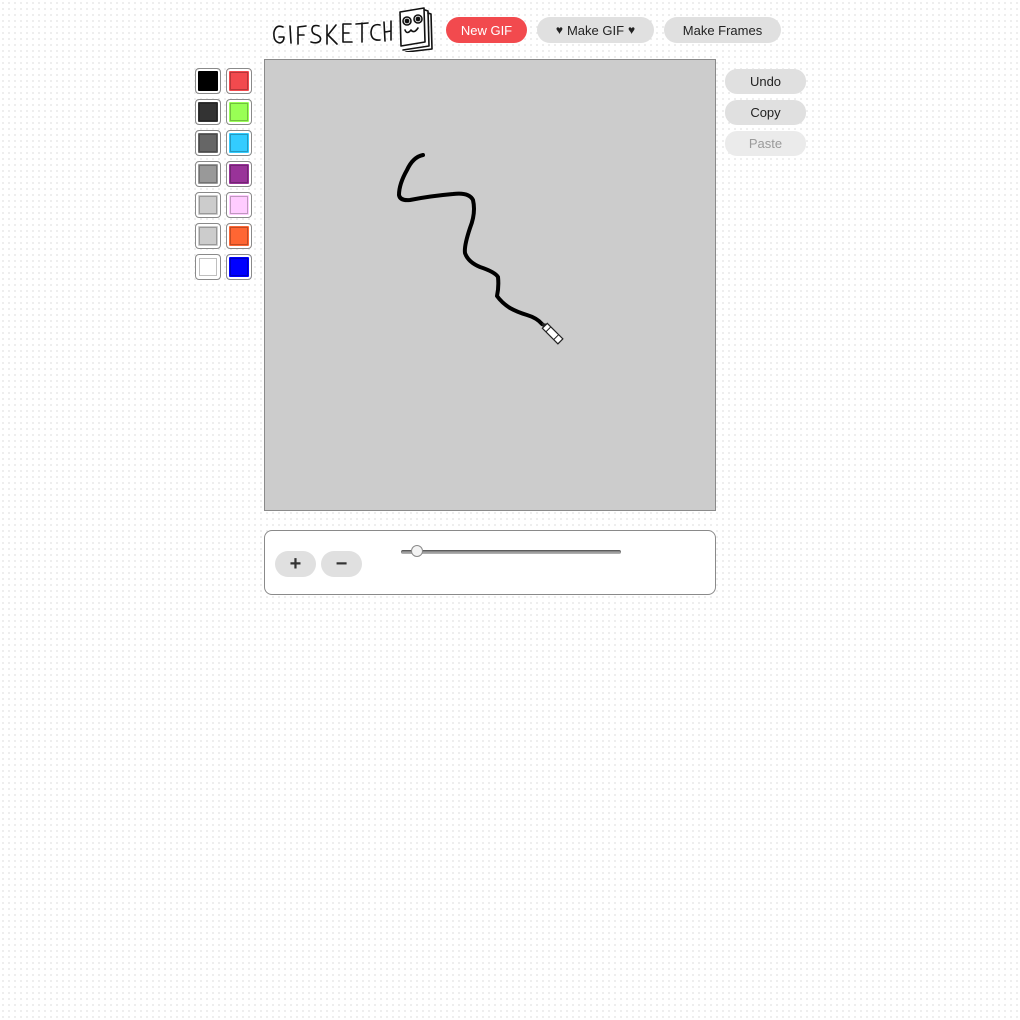 This screenshot has width=1020, height=1020. Describe the element at coordinates (470, 239) in the screenshot. I see `drawn-stroke` at that location.